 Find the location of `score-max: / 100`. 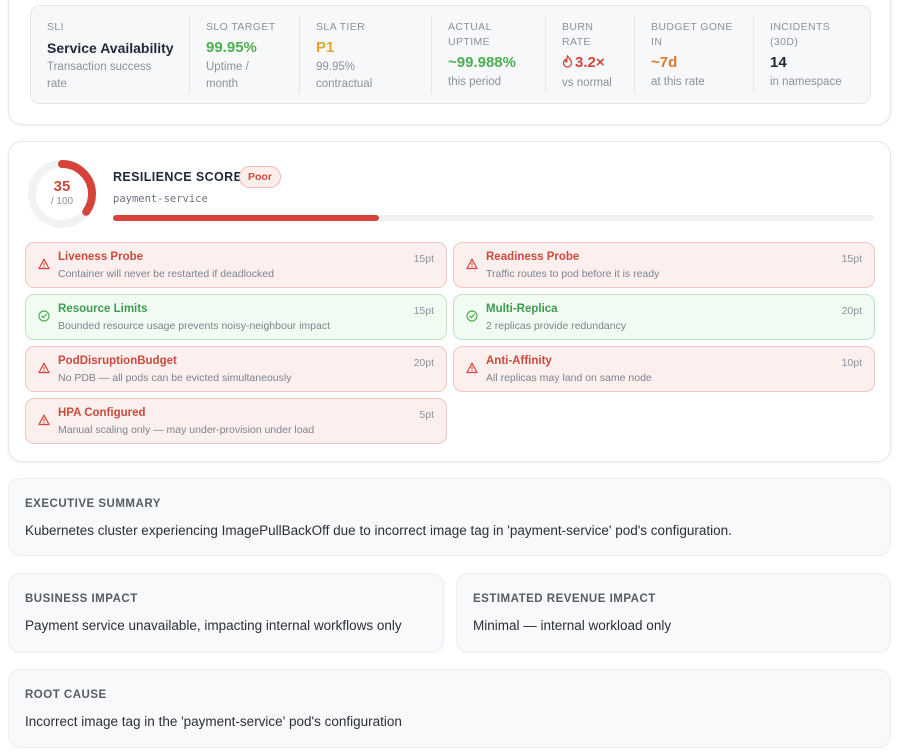

score-max: / 100 is located at coordinates (62, 201).